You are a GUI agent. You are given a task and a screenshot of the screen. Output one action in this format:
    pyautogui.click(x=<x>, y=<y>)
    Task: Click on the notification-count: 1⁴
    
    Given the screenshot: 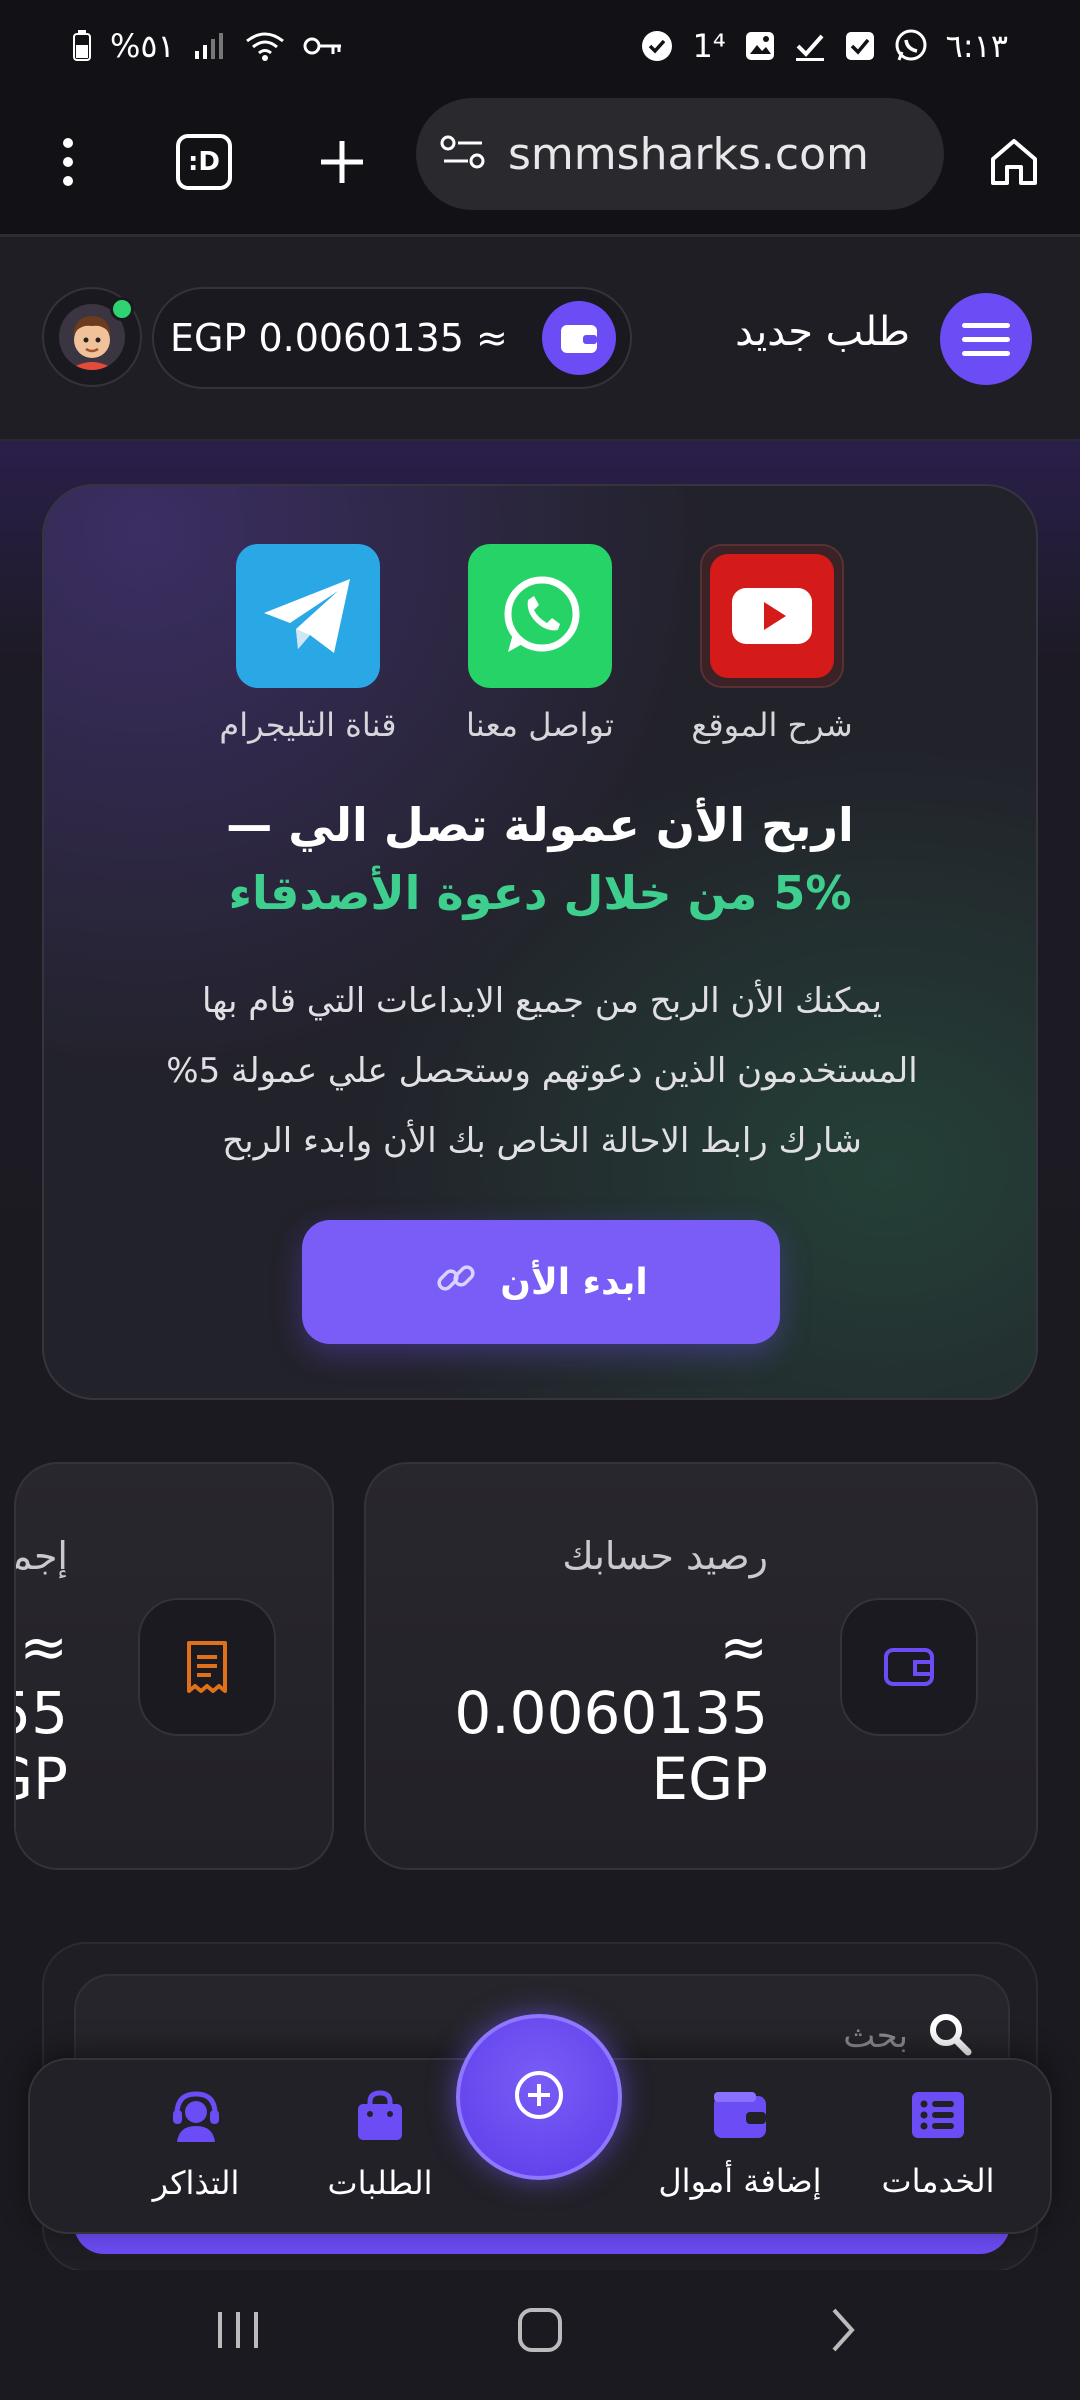 What is the action you would take?
    pyautogui.click(x=709, y=46)
    